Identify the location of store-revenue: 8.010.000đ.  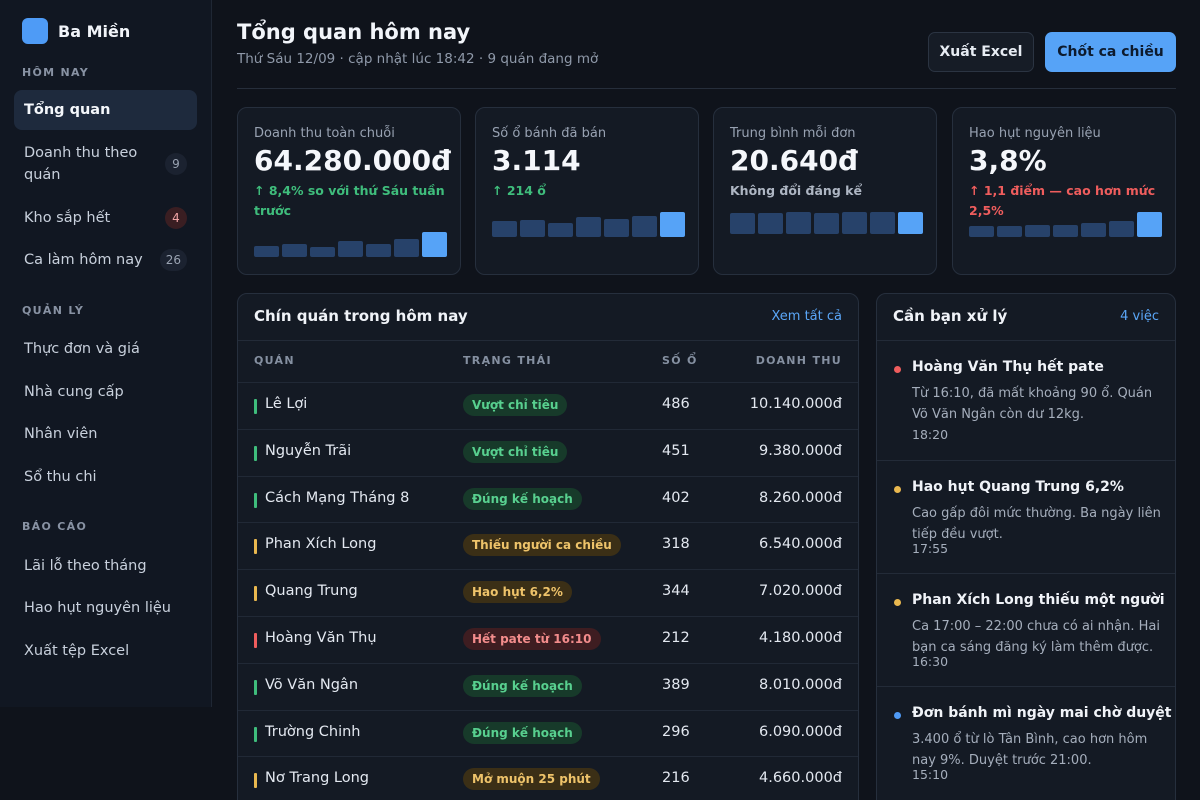
(800, 684).